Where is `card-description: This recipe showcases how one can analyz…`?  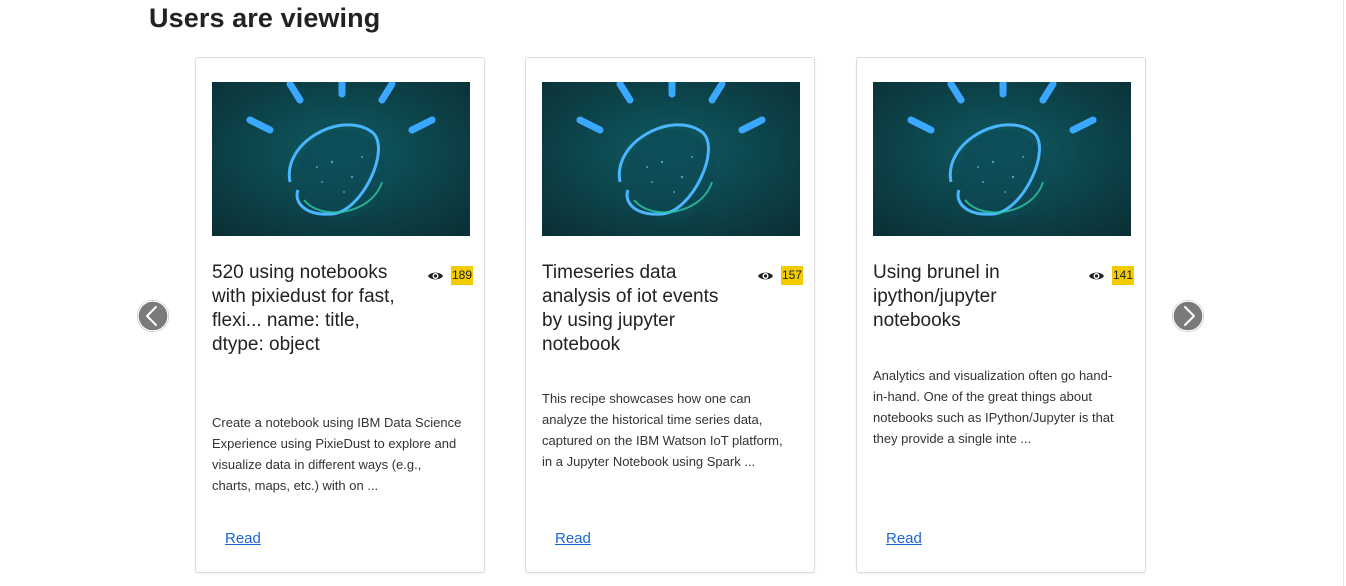
card-description: This recipe showcases how one can analyz… is located at coordinates (662, 430).